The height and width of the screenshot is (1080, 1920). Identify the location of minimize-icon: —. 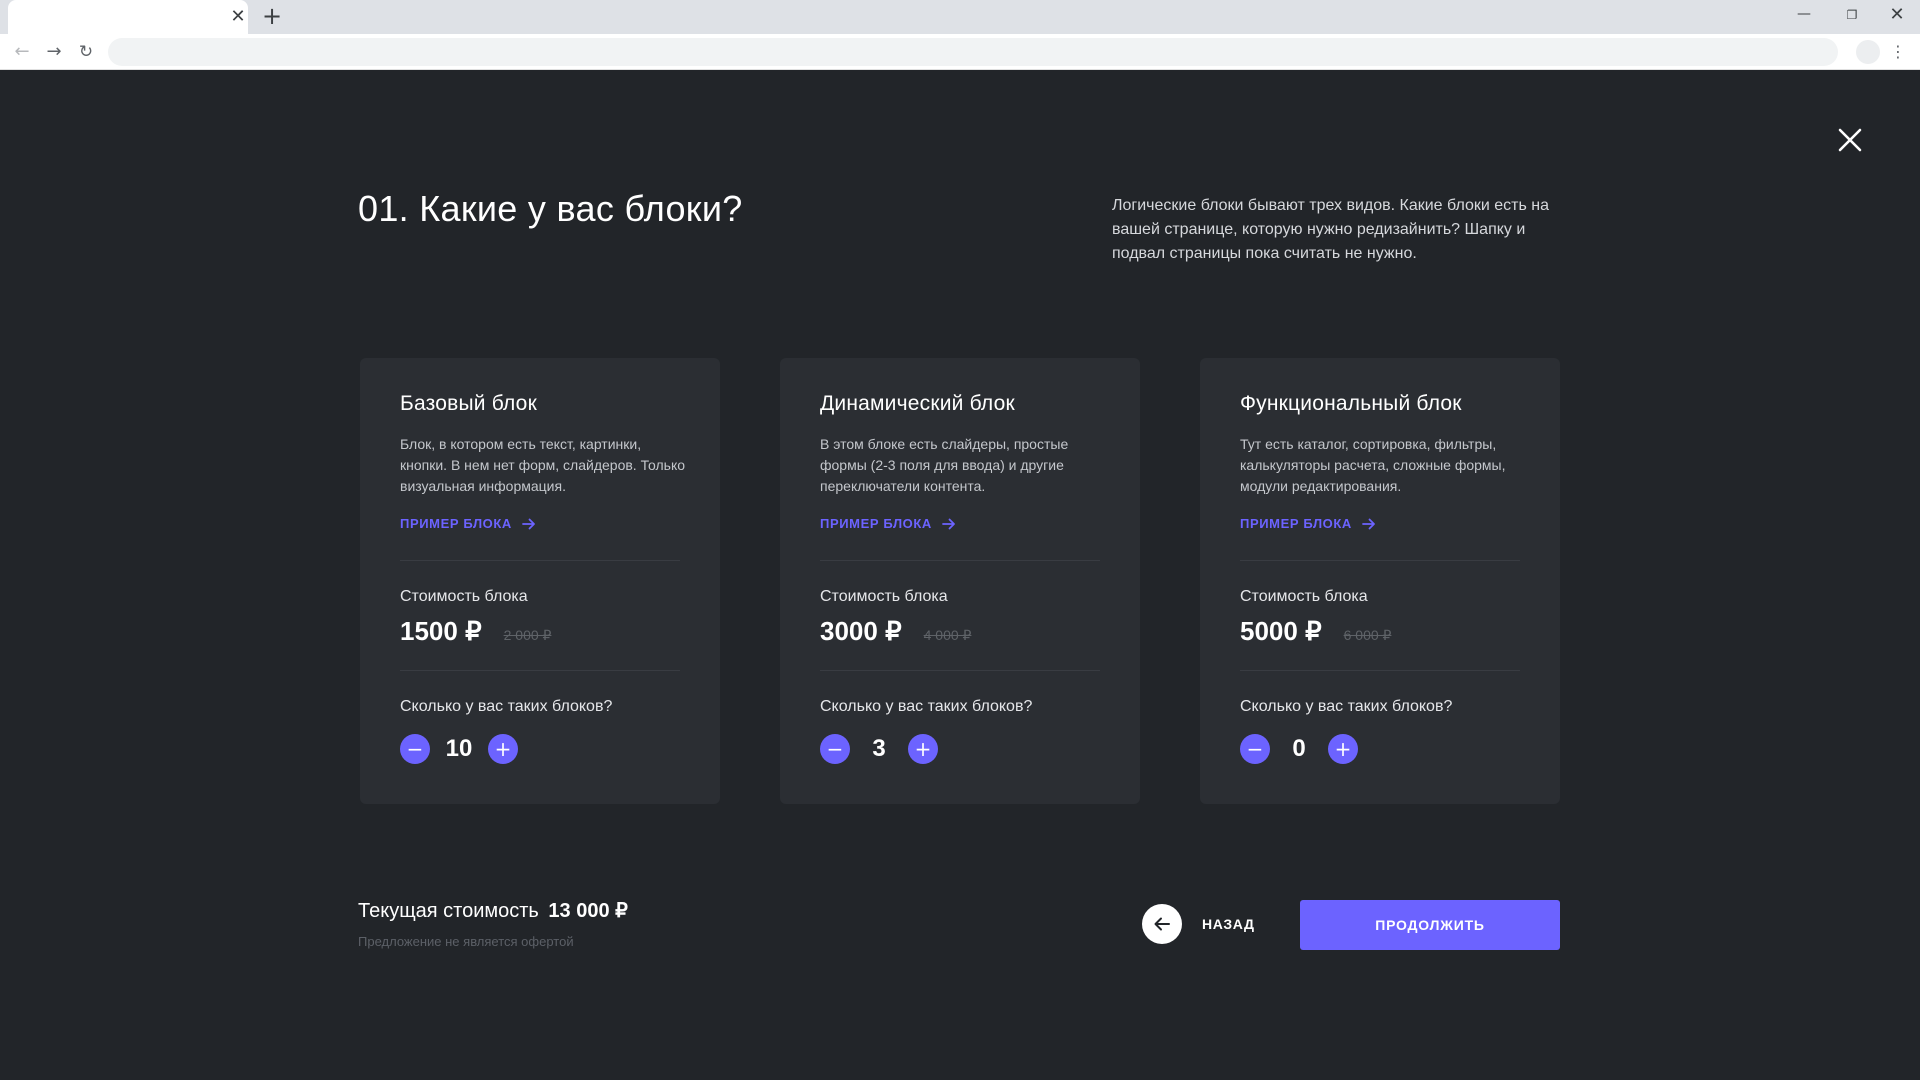
(1804, 15).